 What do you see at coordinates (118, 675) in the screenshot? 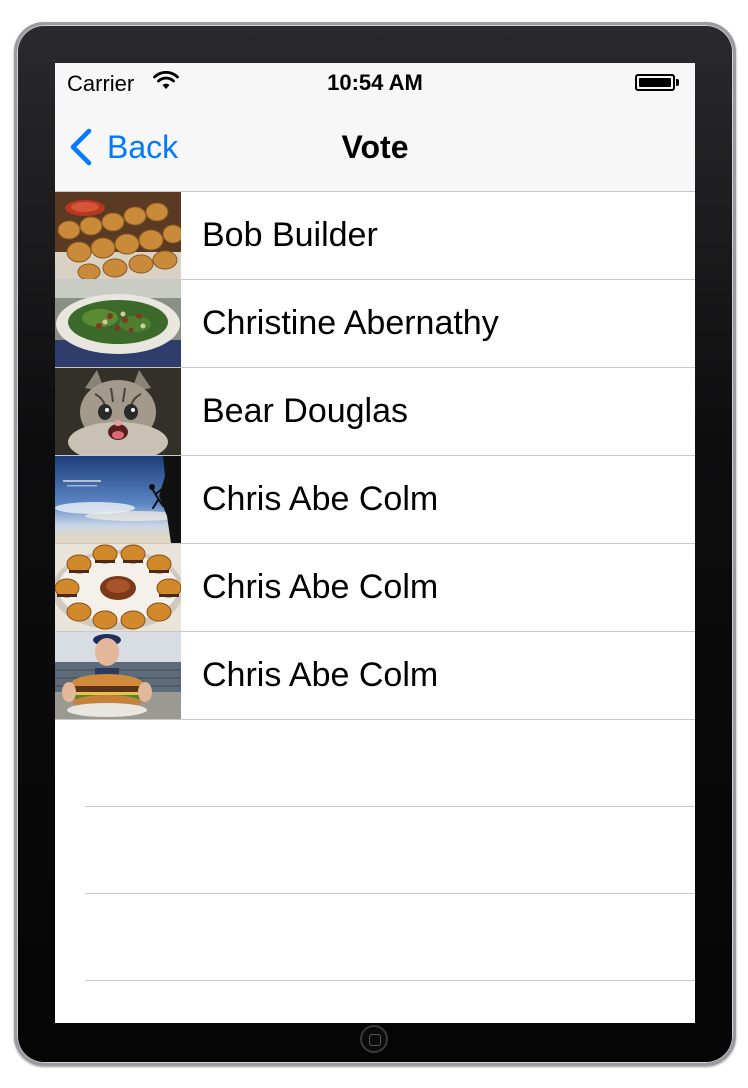
I see `giant-burger-photo` at bounding box center [118, 675].